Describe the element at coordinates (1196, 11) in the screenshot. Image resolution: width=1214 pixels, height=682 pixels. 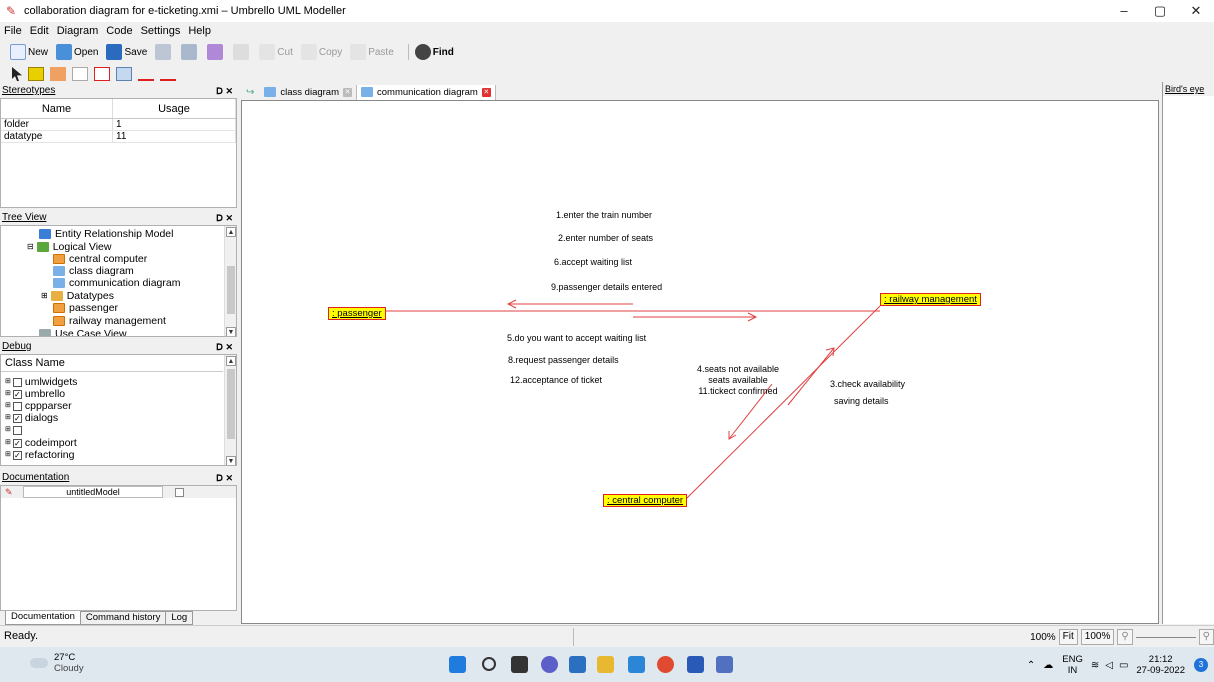
I see `close-button: ✕` at that location.